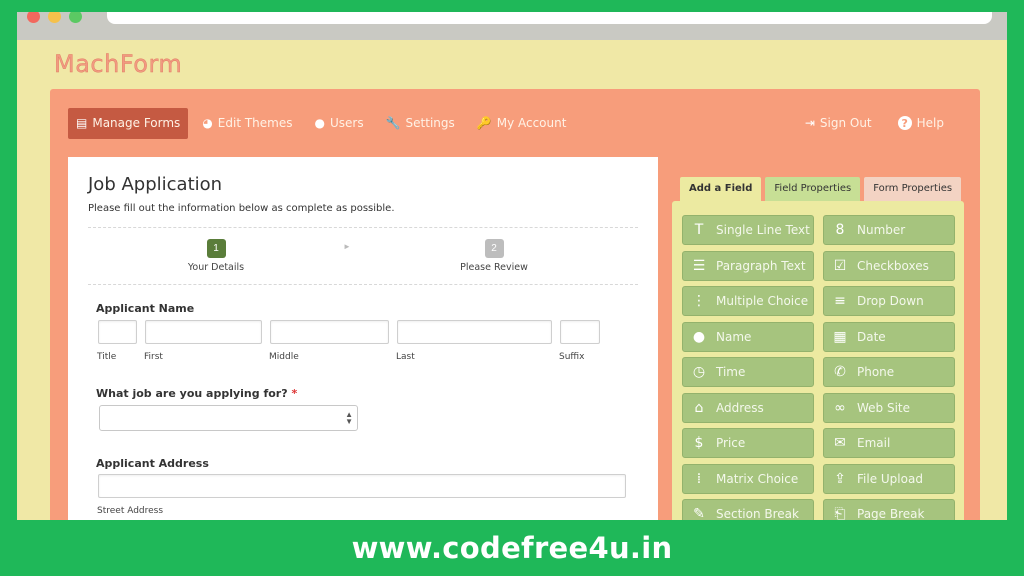  I want to click on field-label: Page Break, so click(891, 513).